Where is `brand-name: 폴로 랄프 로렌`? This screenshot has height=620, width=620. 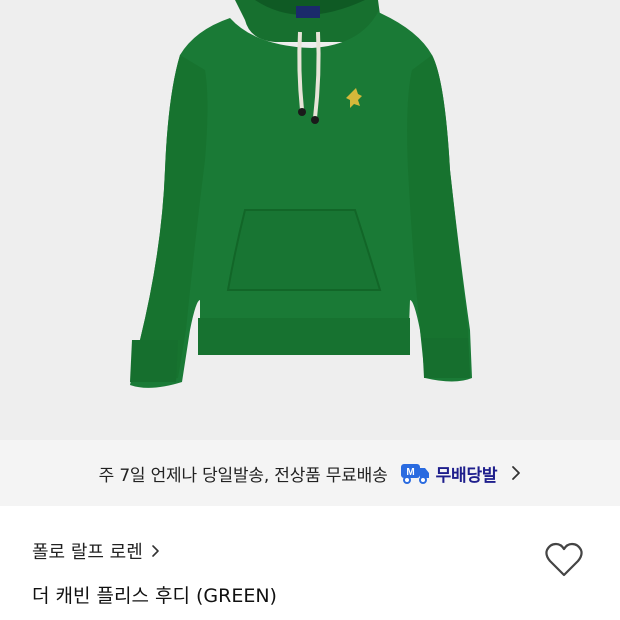
brand-name: 폴로 랄프 로렌 is located at coordinates (87, 552).